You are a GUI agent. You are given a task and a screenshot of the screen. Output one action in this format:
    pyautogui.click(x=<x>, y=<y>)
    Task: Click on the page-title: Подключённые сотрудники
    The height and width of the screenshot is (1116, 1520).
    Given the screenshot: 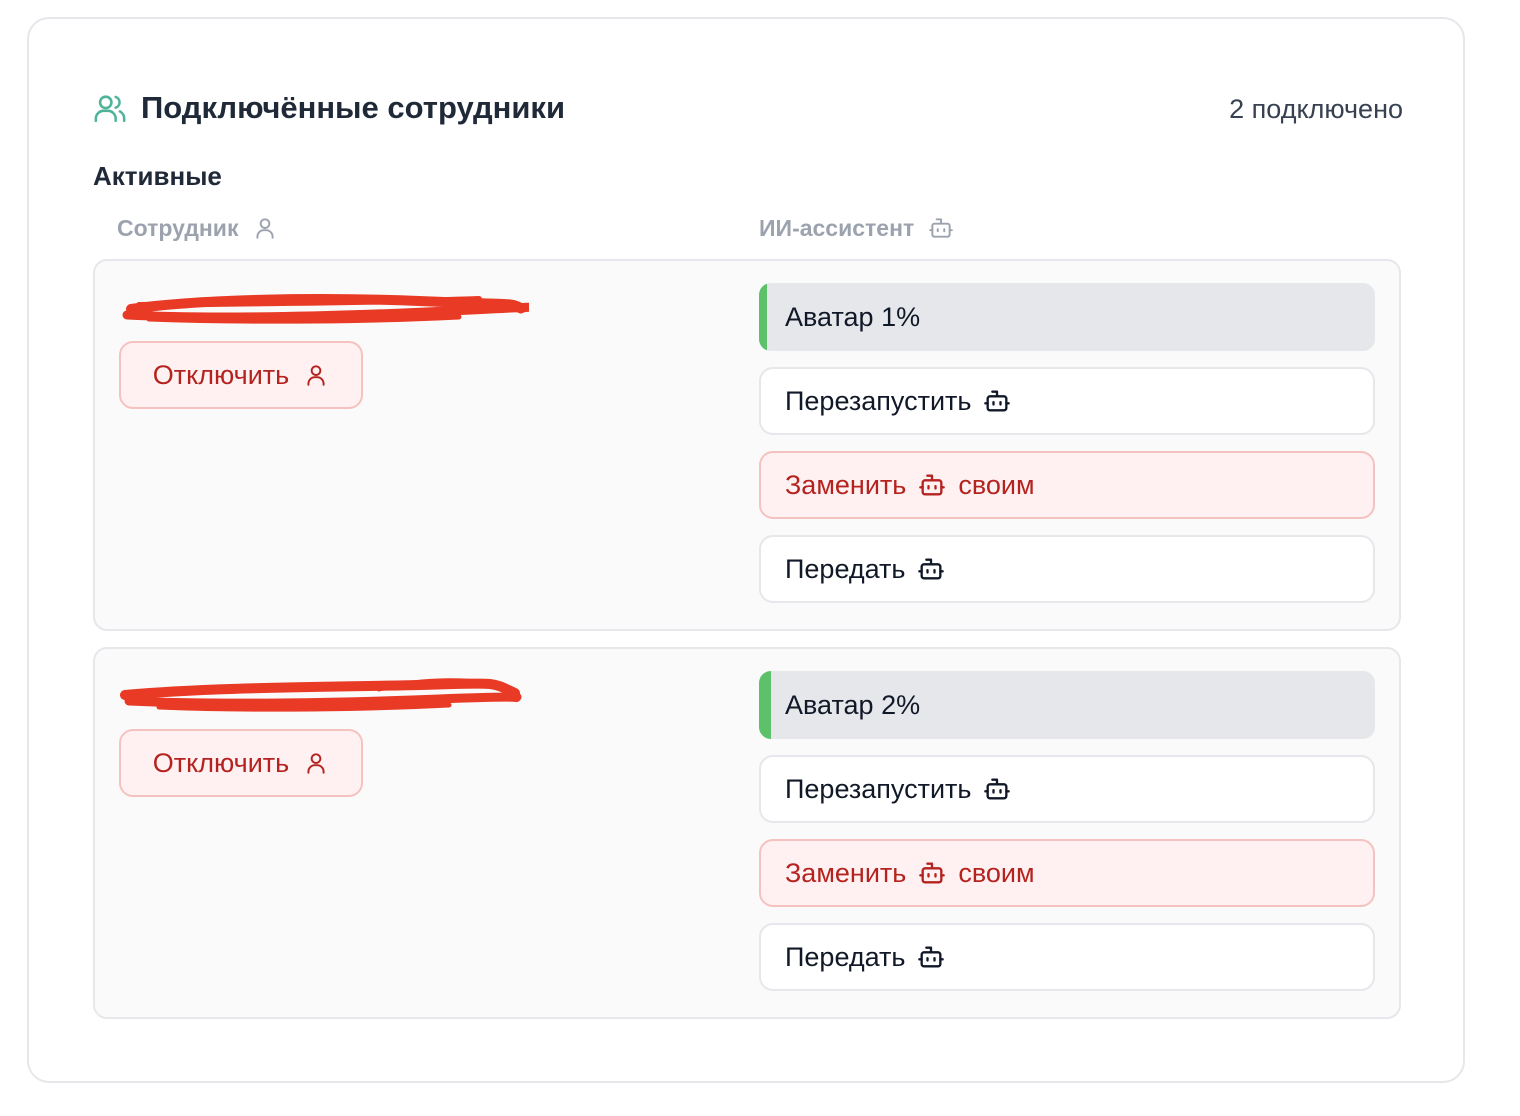 What is the action you would take?
    pyautogui.click(x=353, y=107)
    